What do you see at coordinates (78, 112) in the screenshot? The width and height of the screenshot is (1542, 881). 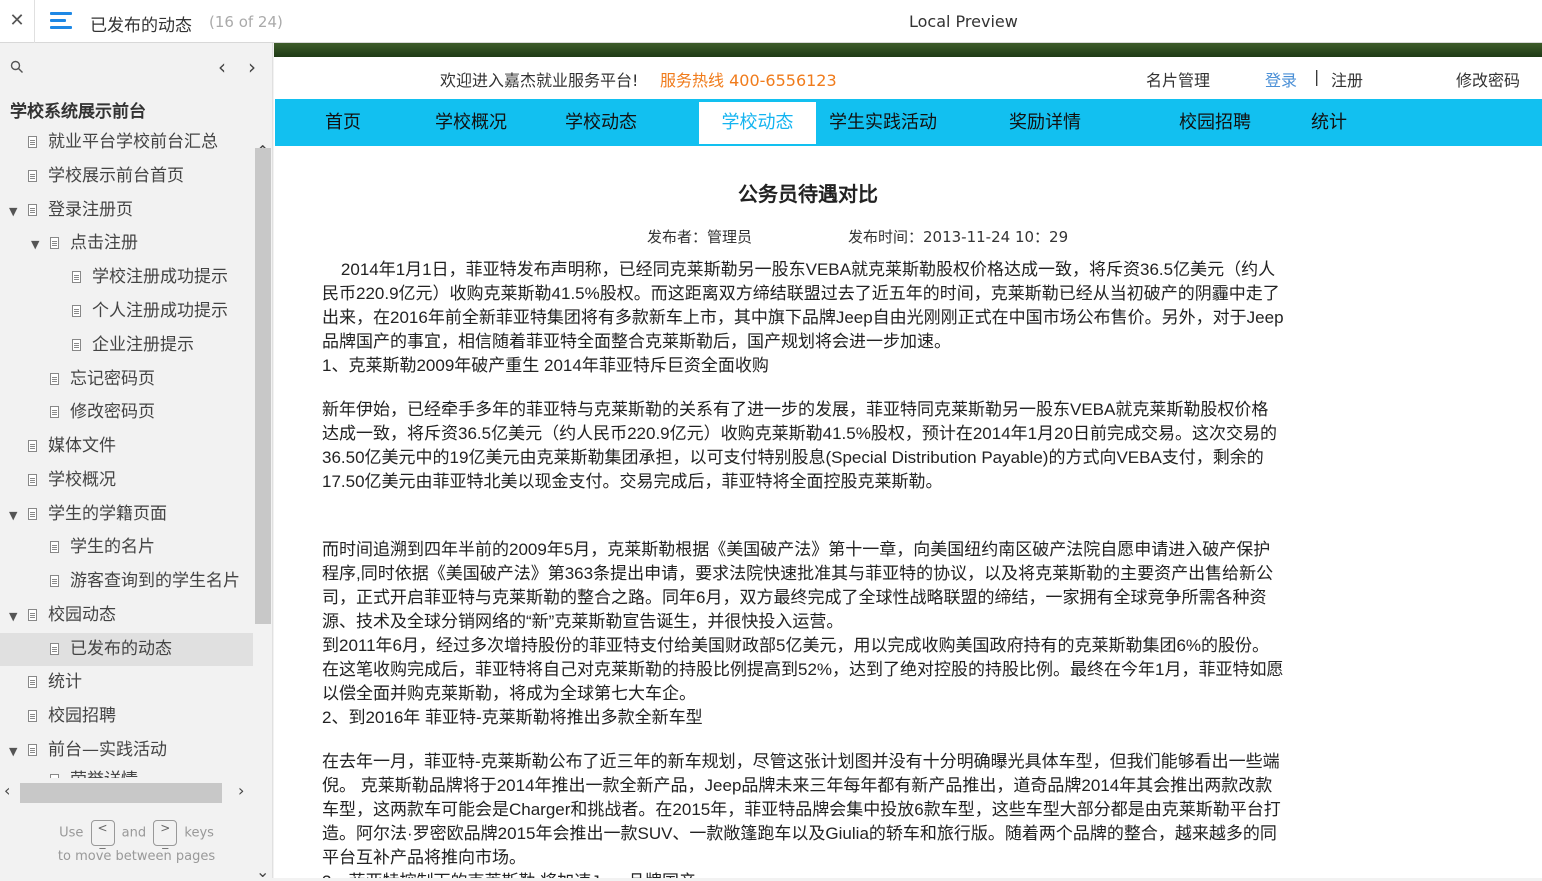 I see `tree-title: 学校系统展示前台` at bounding box center [78, 112].